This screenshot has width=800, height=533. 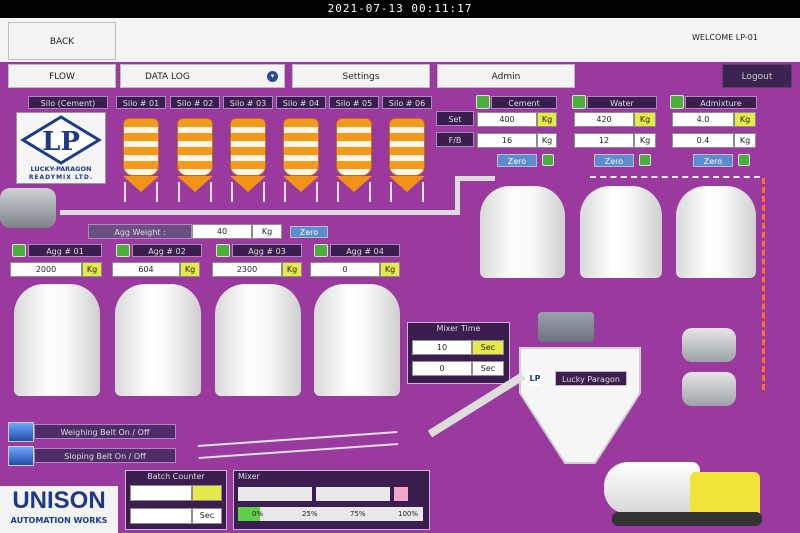 I want to click on agg-03-field: 2300, so click(x=247, y=269).